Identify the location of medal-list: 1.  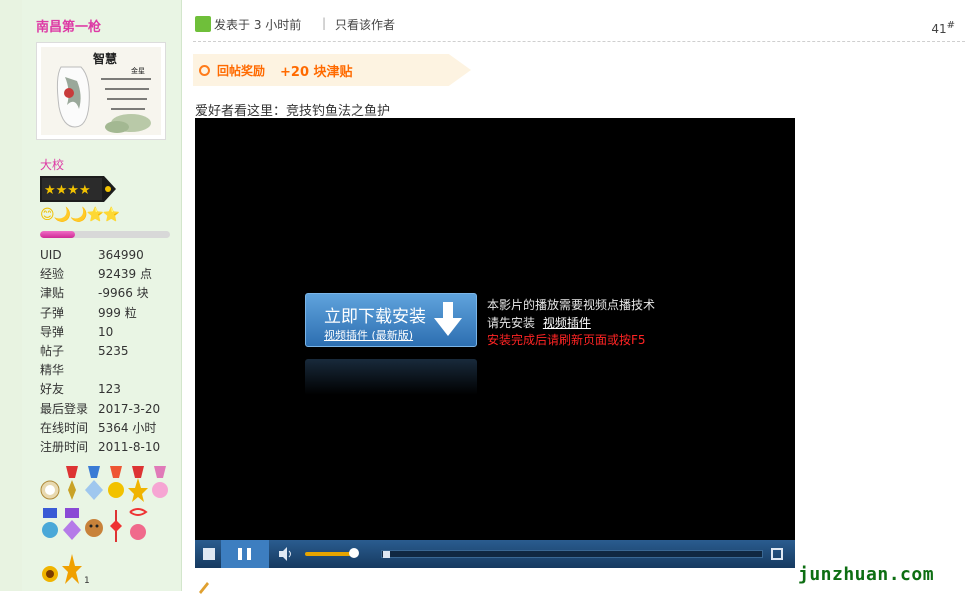
(110, 527).